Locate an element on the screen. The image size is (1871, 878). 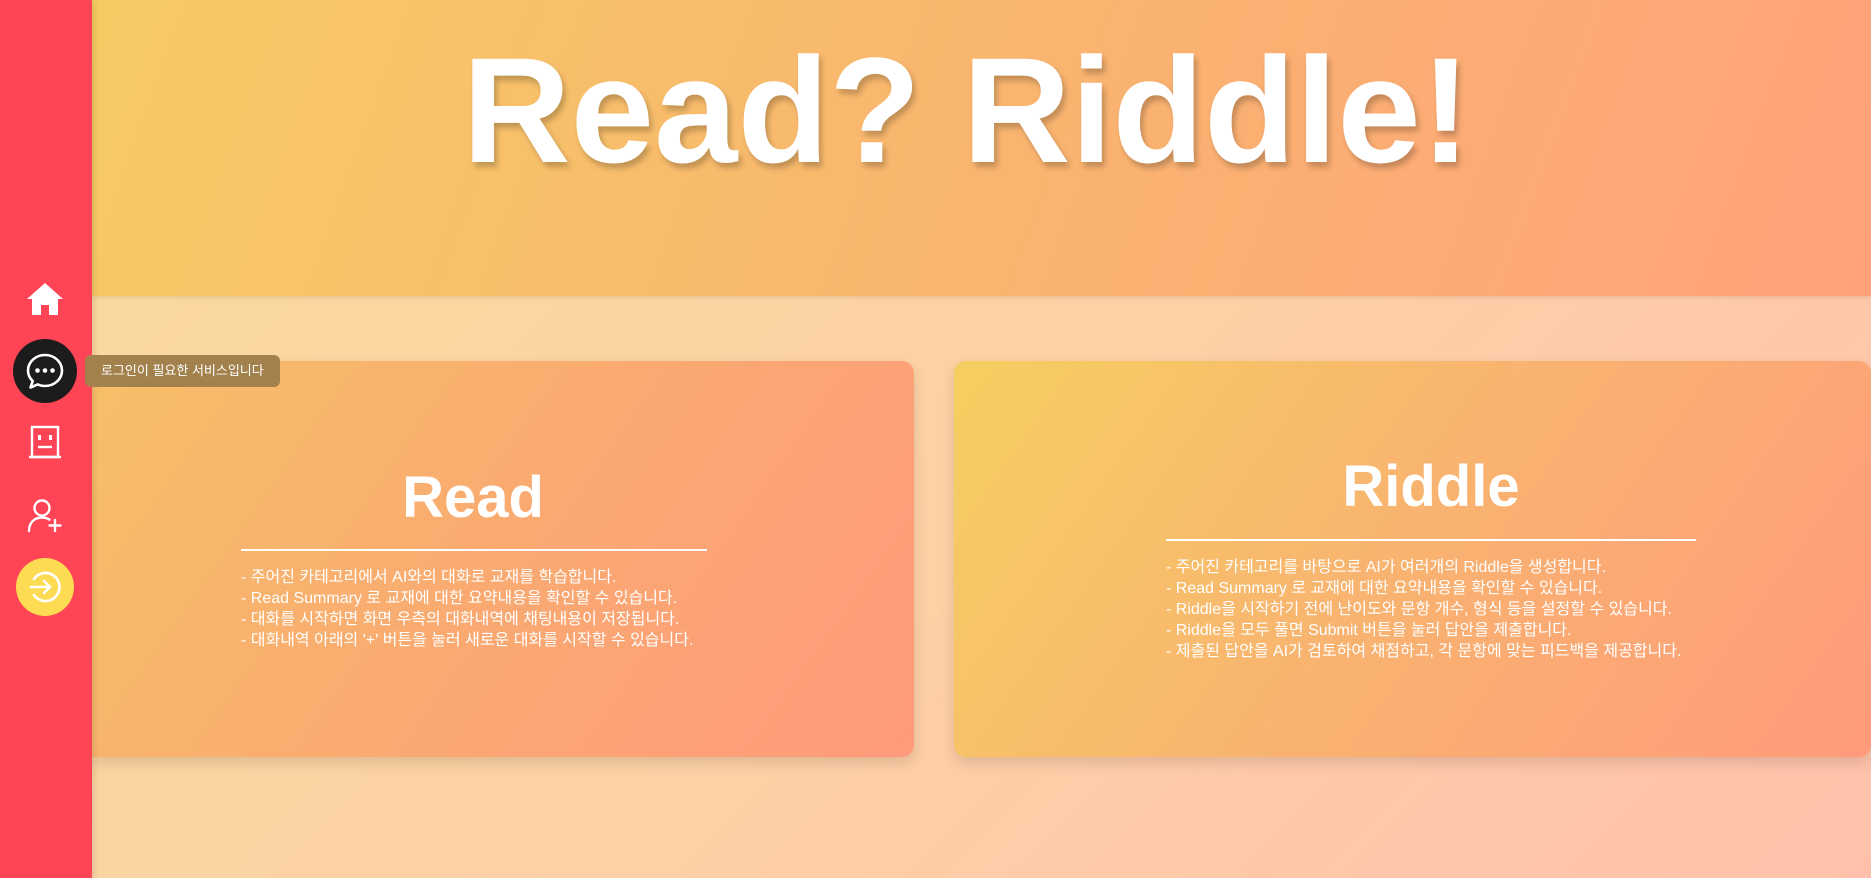
chat-button is located at coordinates (45, 371).